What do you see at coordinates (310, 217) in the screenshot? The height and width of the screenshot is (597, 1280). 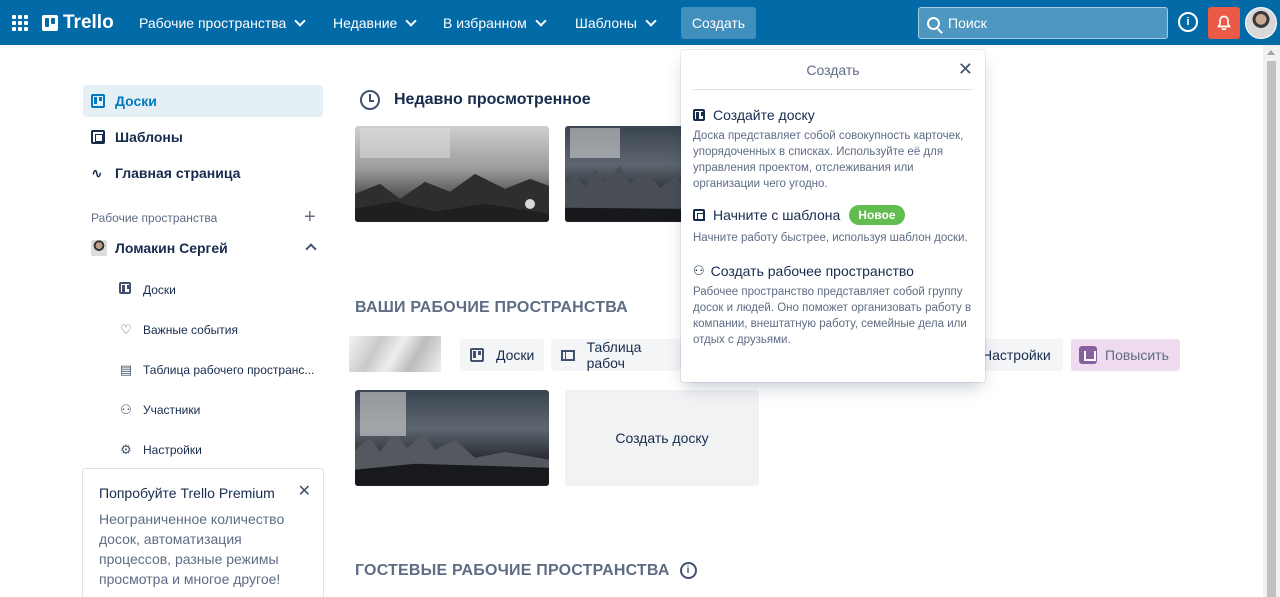 I see `add-workspace-icon: +` at bounding box center [310, 217].